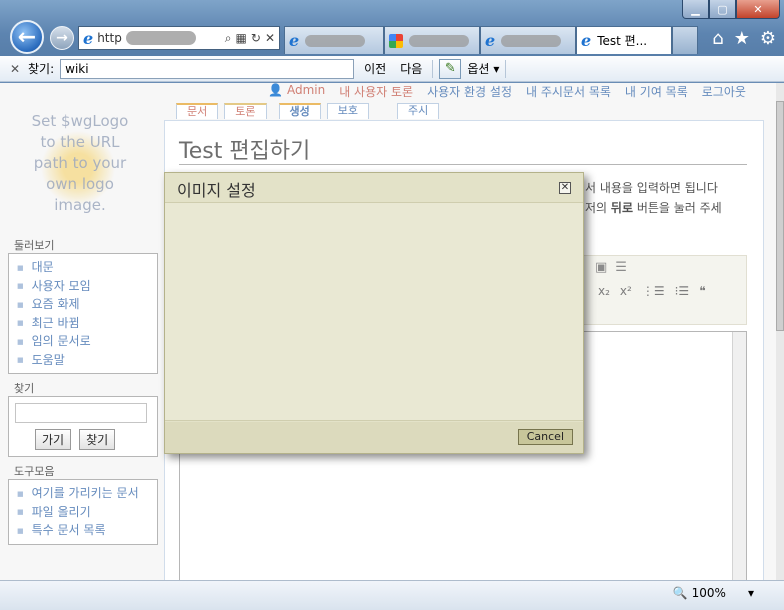  I want to click on google-icon, so click(396, 40).